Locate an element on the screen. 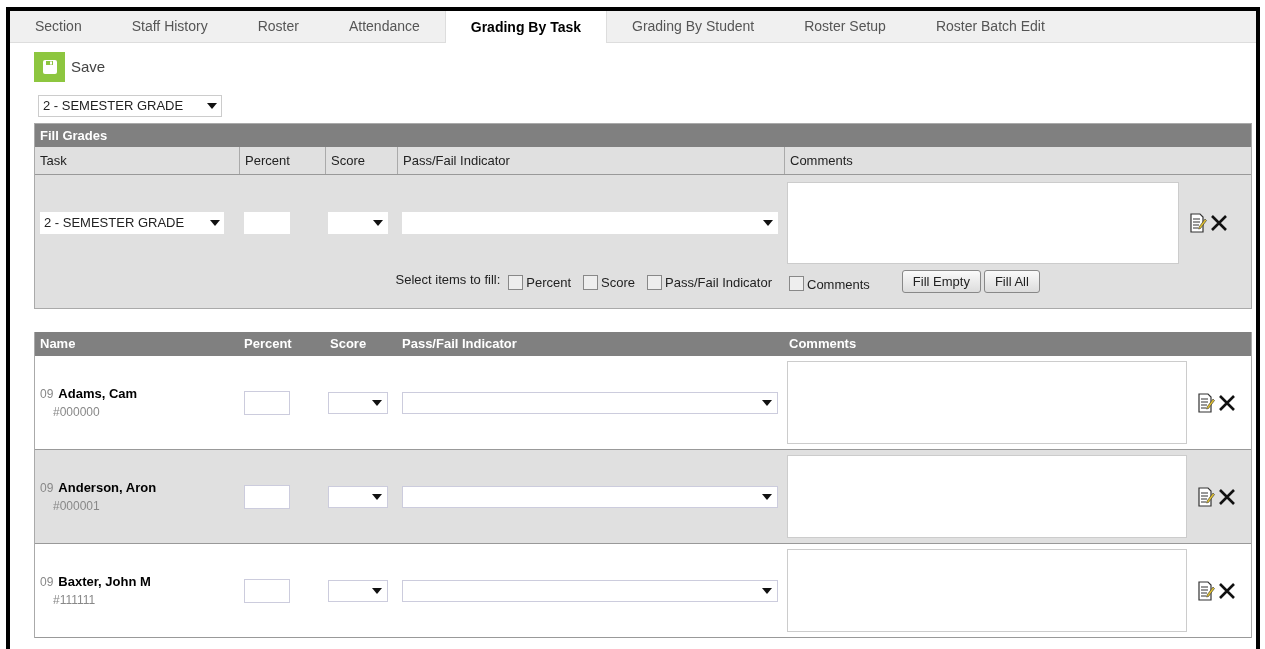  tab: Attendance is located at coordinates (384, 26).